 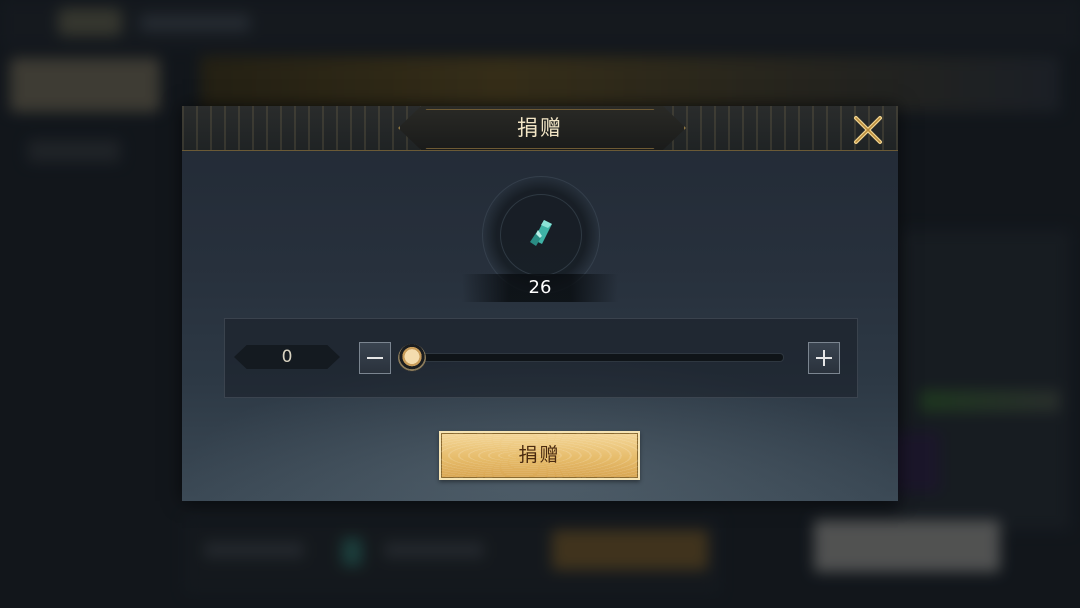 What do you see at coordinates (594, 357) in the screenshot?
I see `amount-slider-track` at bounding box center [594, 357].